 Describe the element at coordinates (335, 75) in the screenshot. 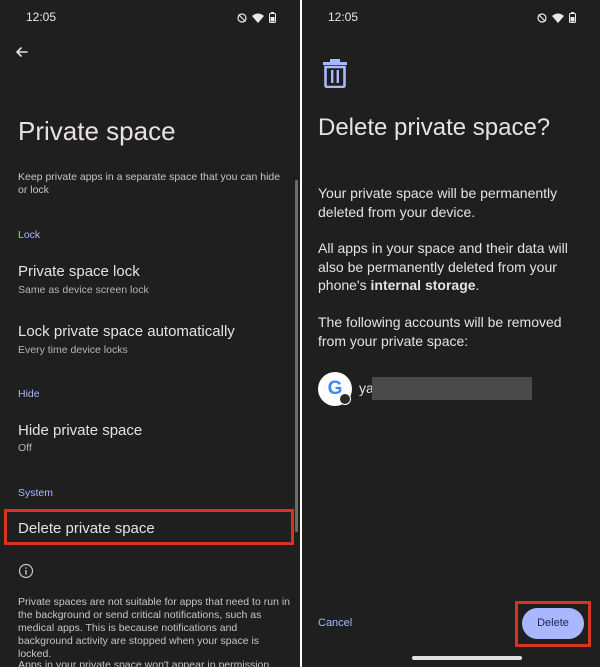

I see `trash-icon` at that location.